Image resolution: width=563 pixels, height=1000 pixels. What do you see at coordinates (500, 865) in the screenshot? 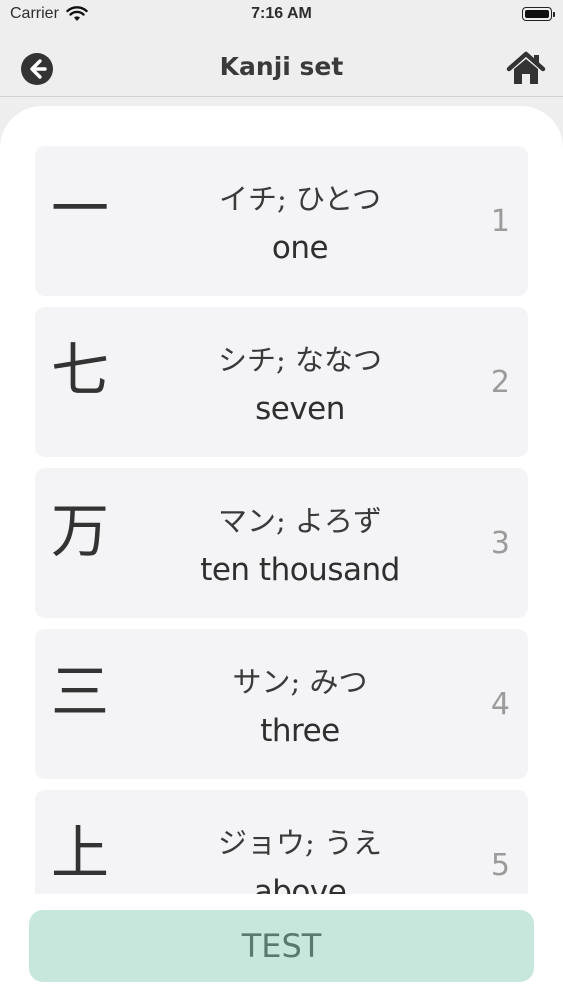
I see `kanji-number: 5` at bounding box center [500, 865].